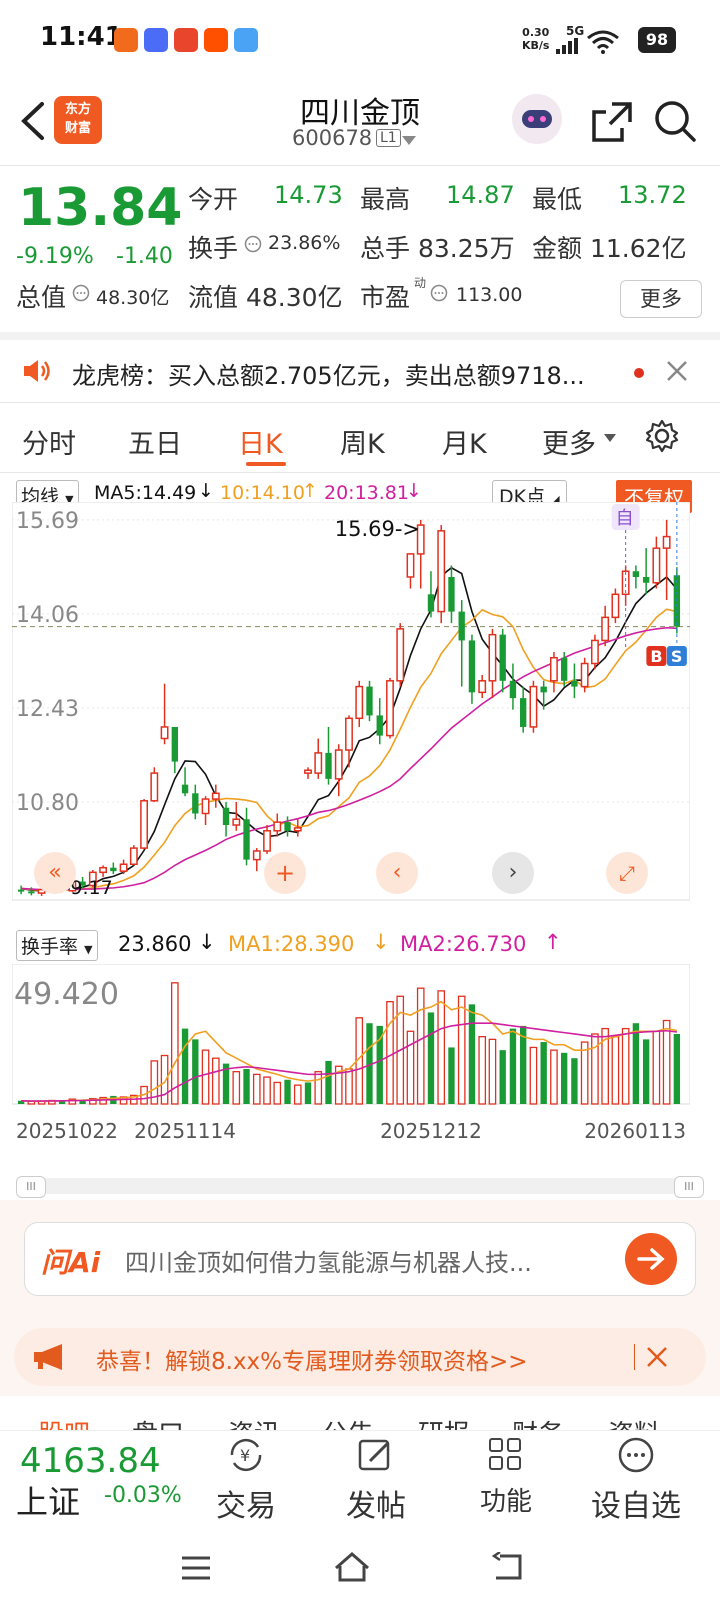 The width and height of the screenshot is (720, 1608). Describe the element at coordinates (651, 1259) in the screenshot. I see `ai-submit-button` at that location.